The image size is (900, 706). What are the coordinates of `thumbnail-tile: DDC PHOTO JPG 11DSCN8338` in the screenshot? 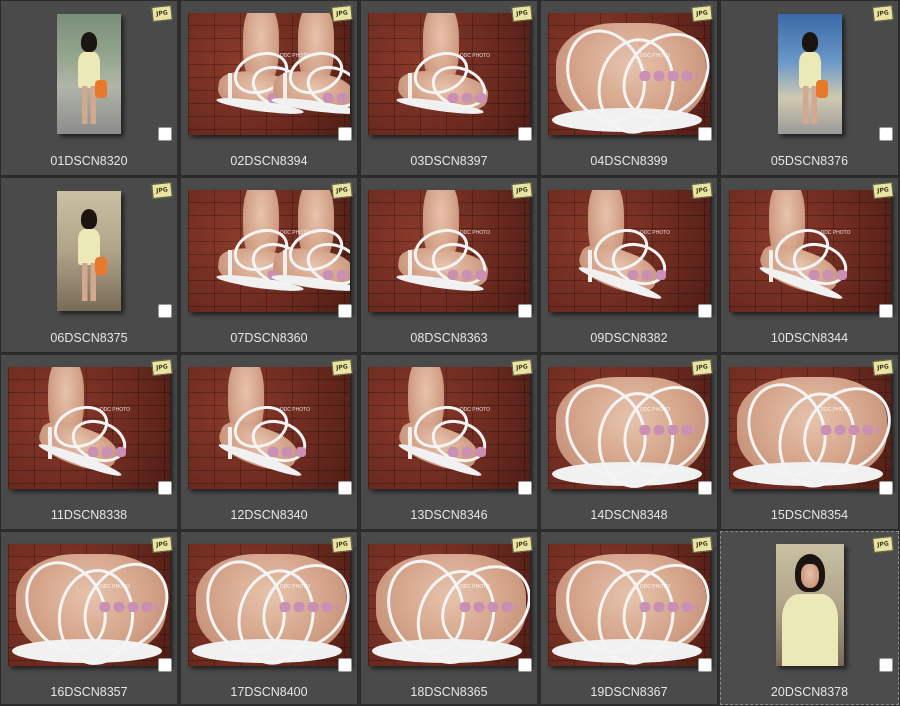 It's located at (89, 442).